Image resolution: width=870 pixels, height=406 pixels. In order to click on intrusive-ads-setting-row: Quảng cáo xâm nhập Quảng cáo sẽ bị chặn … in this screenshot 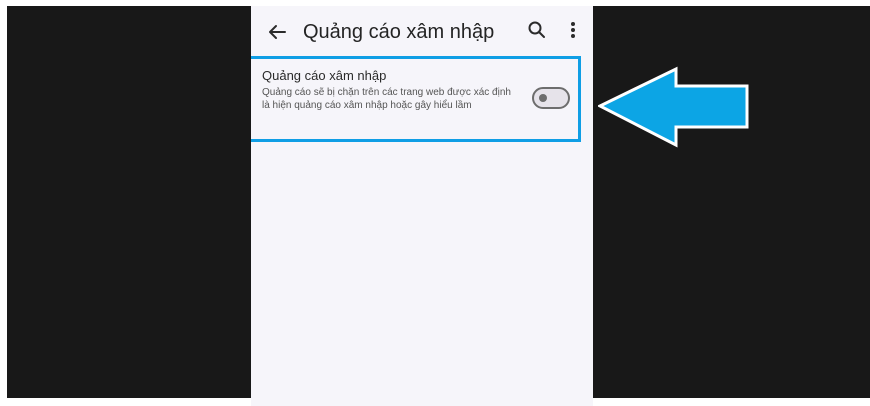, I will do `click(416, 99)`.